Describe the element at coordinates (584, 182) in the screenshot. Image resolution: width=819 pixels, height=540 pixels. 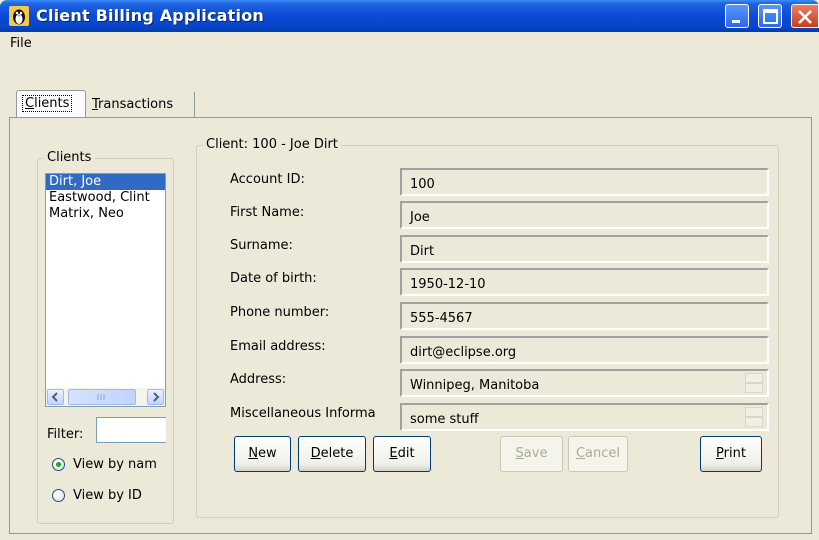
I see `account-id-field: 100` at that location.